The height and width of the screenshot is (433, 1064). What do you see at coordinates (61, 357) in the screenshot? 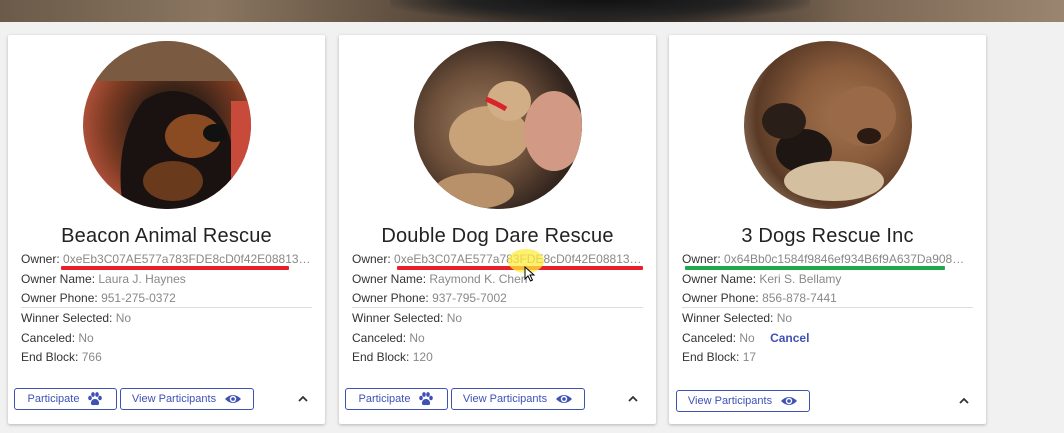
I see `end-block-row: End Block: 766` at bounding box center [61, 357].